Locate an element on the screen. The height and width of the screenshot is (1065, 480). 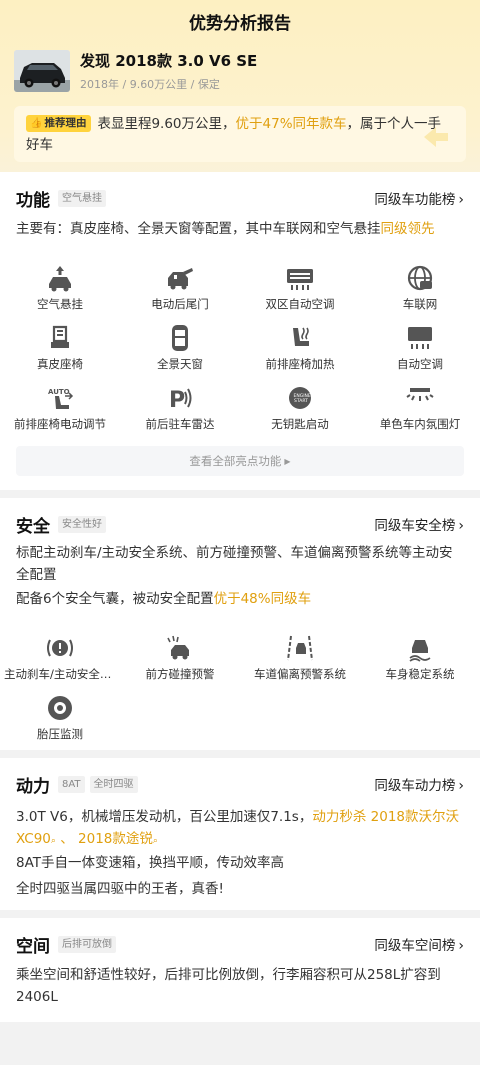
space-badge: 后排可放倒 is located at coordinates (87, 944).